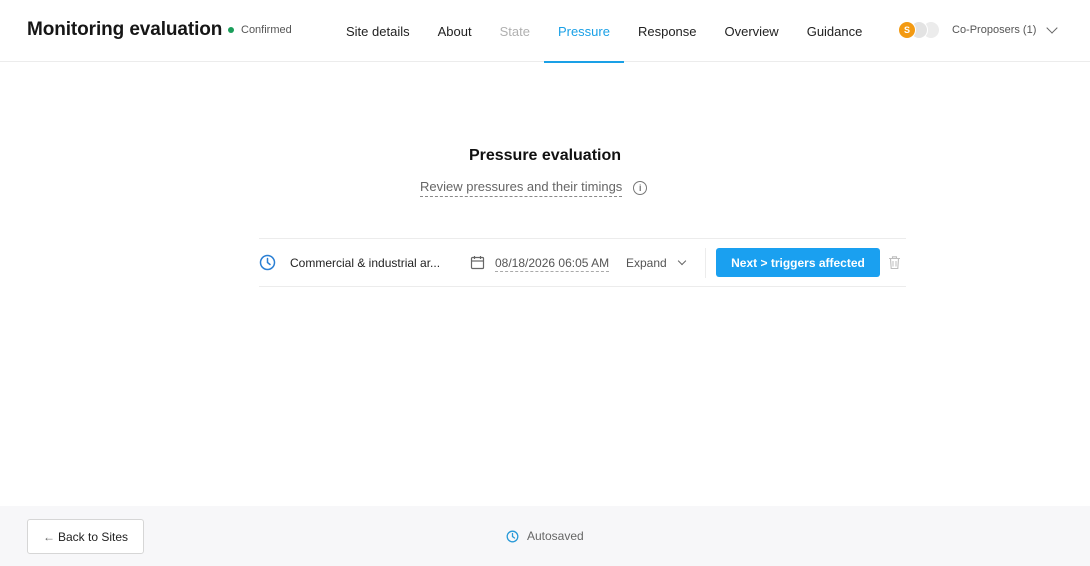  I want to click on section-subtitle: Review pressures and their timings i, so click(534, 188).